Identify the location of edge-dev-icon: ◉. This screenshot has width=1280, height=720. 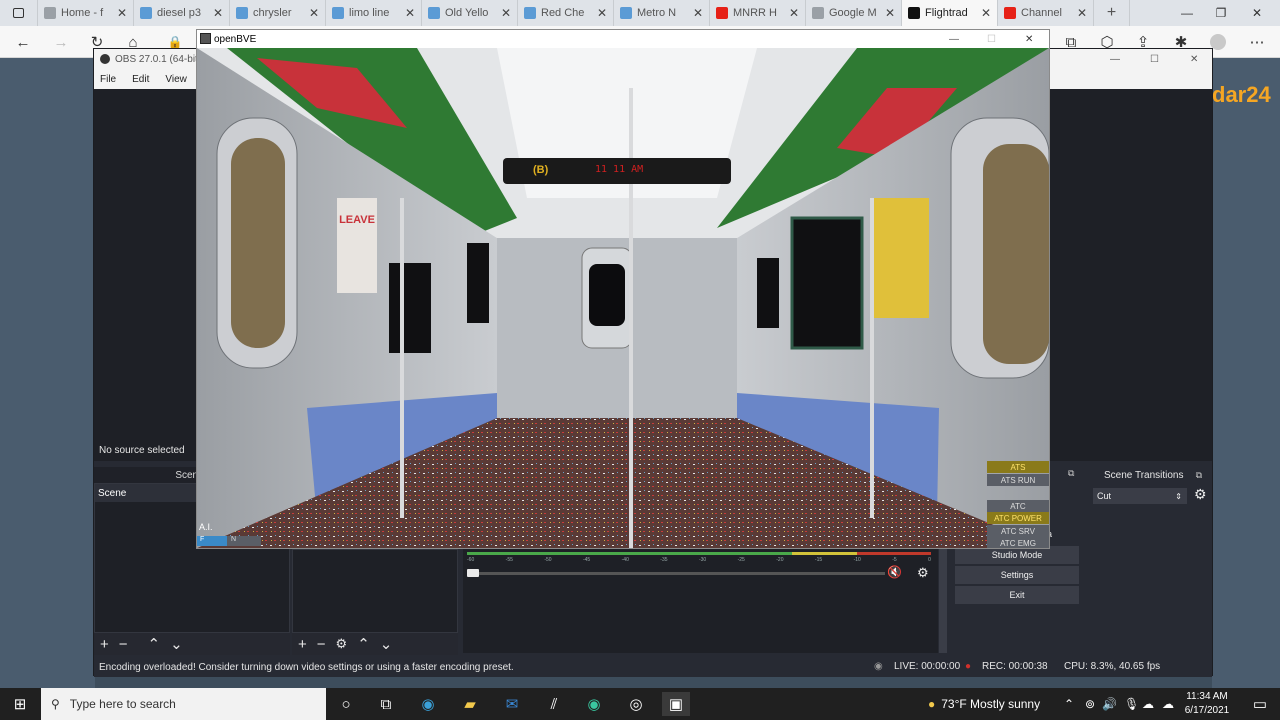
(594, 704).